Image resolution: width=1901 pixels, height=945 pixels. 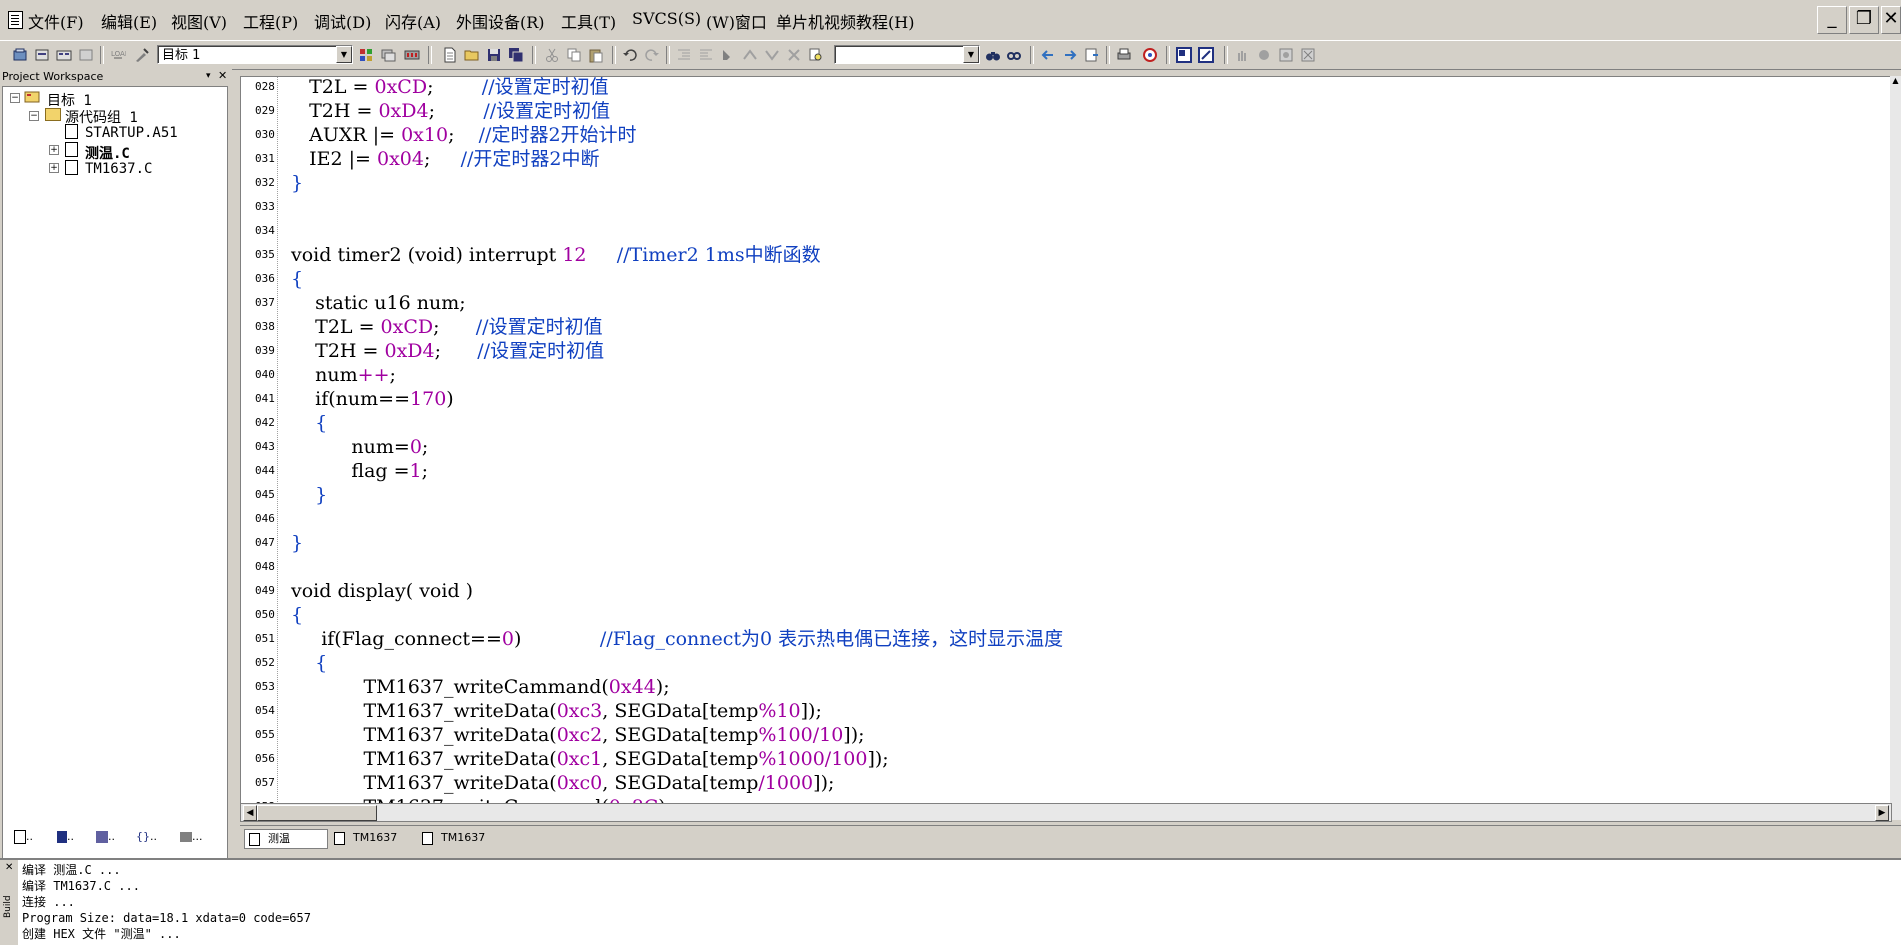 I want to click on target-options-icon, so click(x=142, y=55).